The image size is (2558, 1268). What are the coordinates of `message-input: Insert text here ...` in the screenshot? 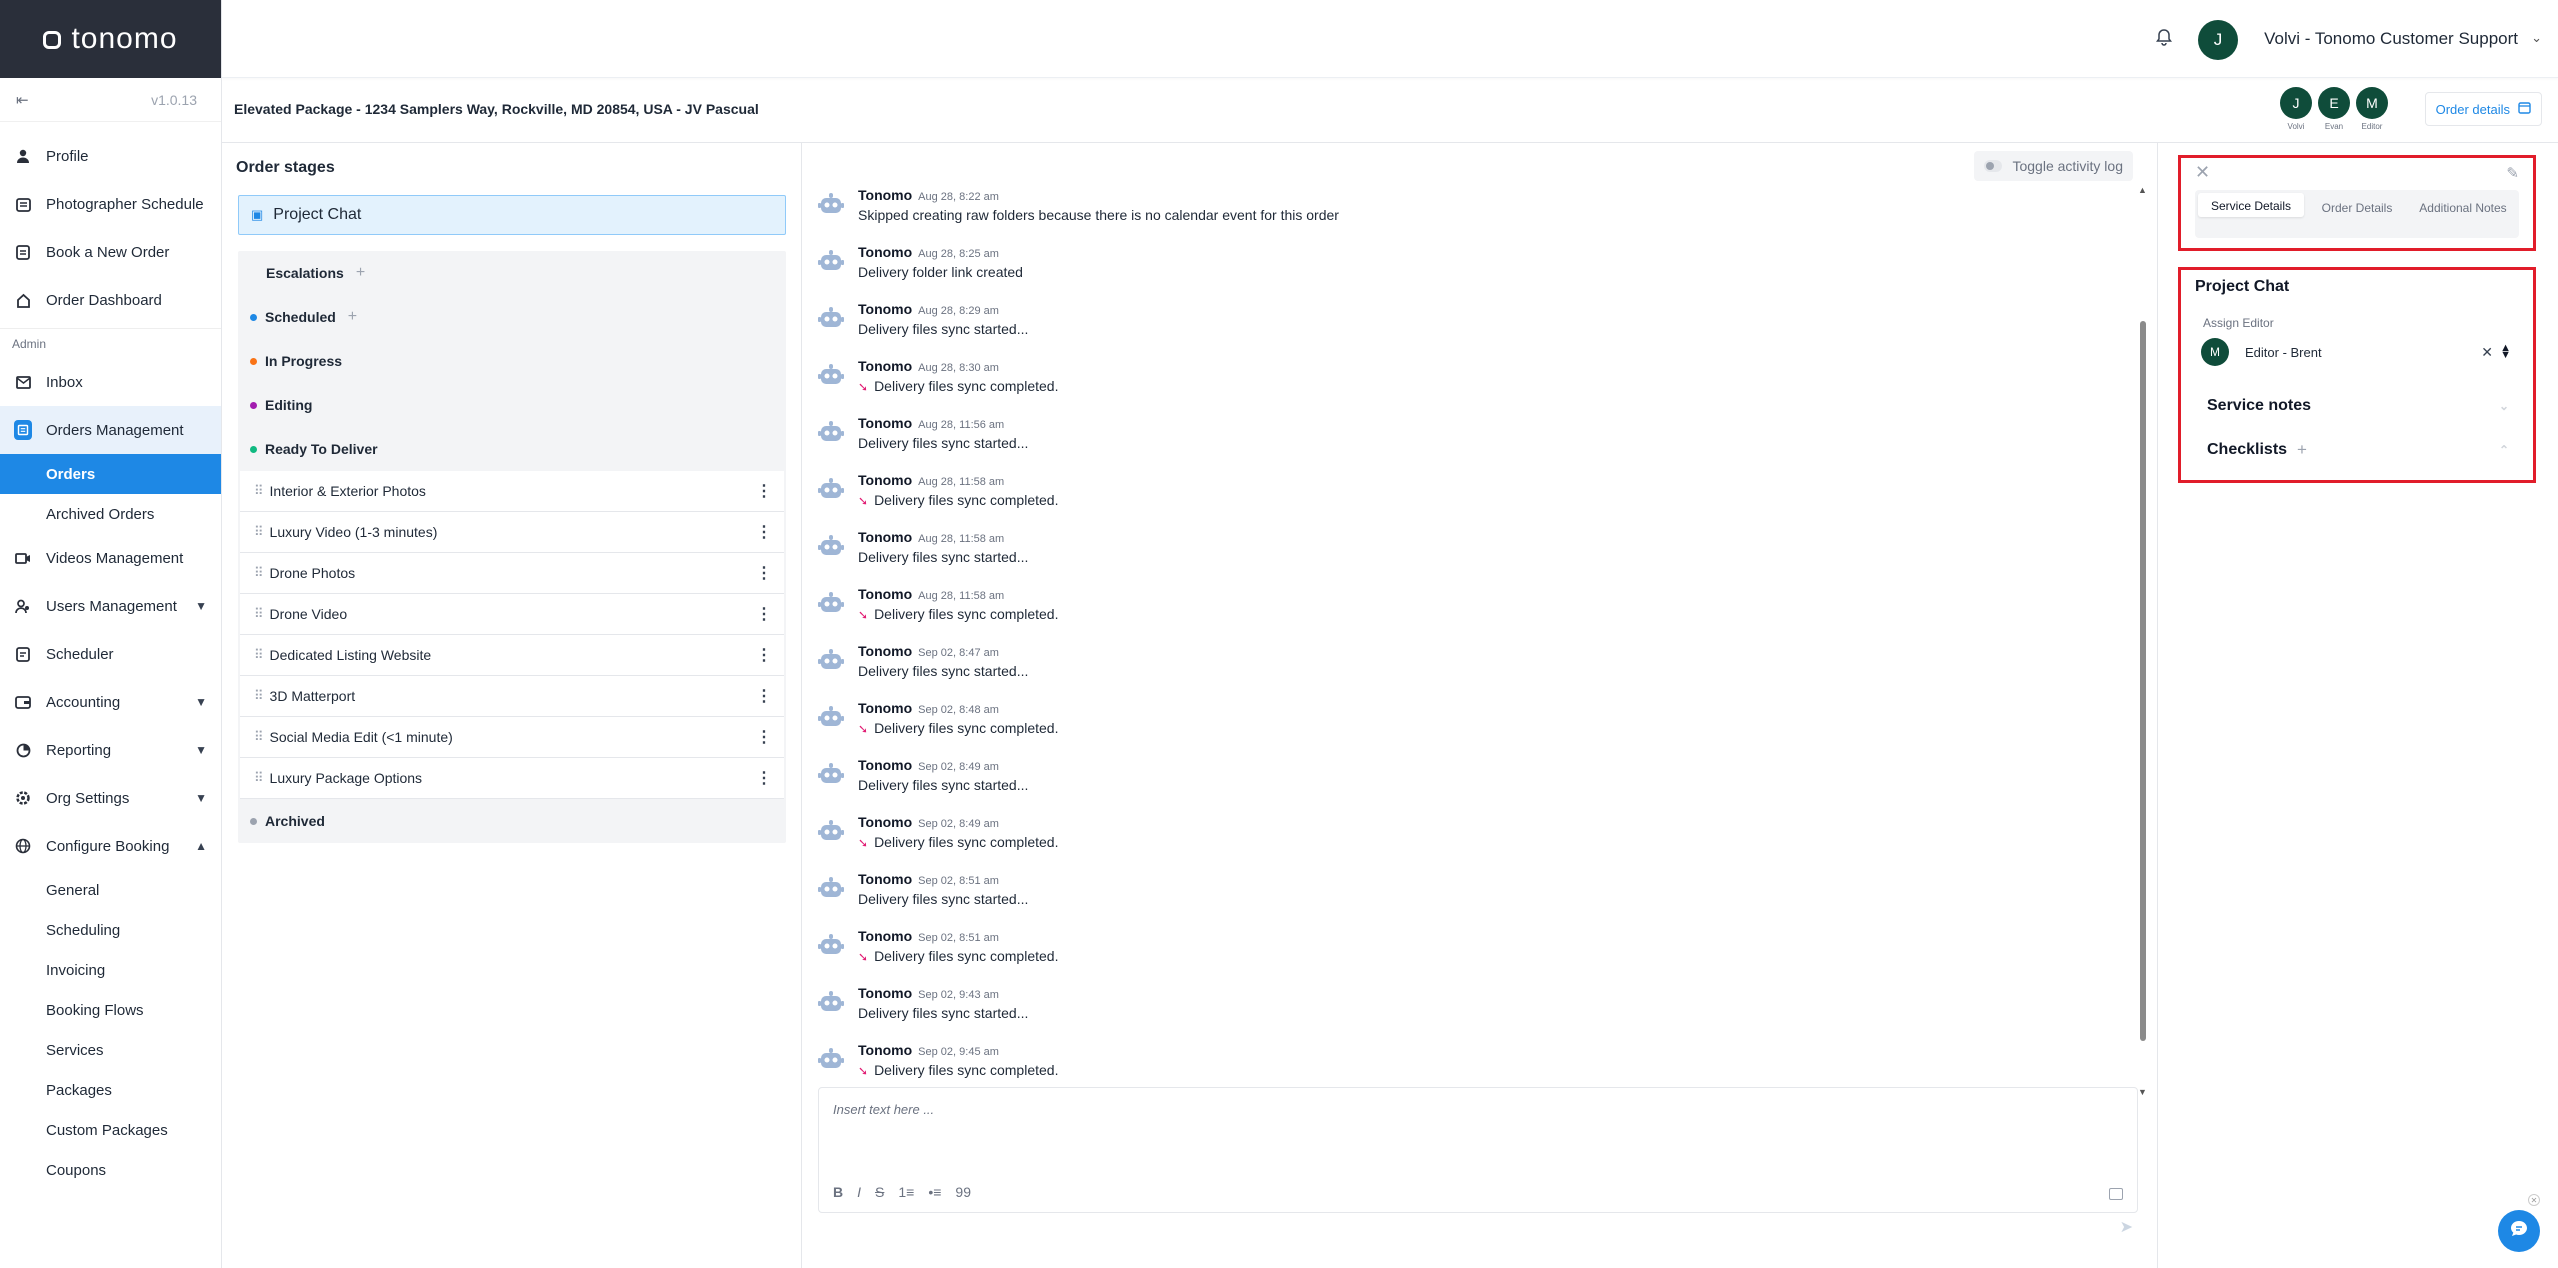 It's located at (883, 1109).